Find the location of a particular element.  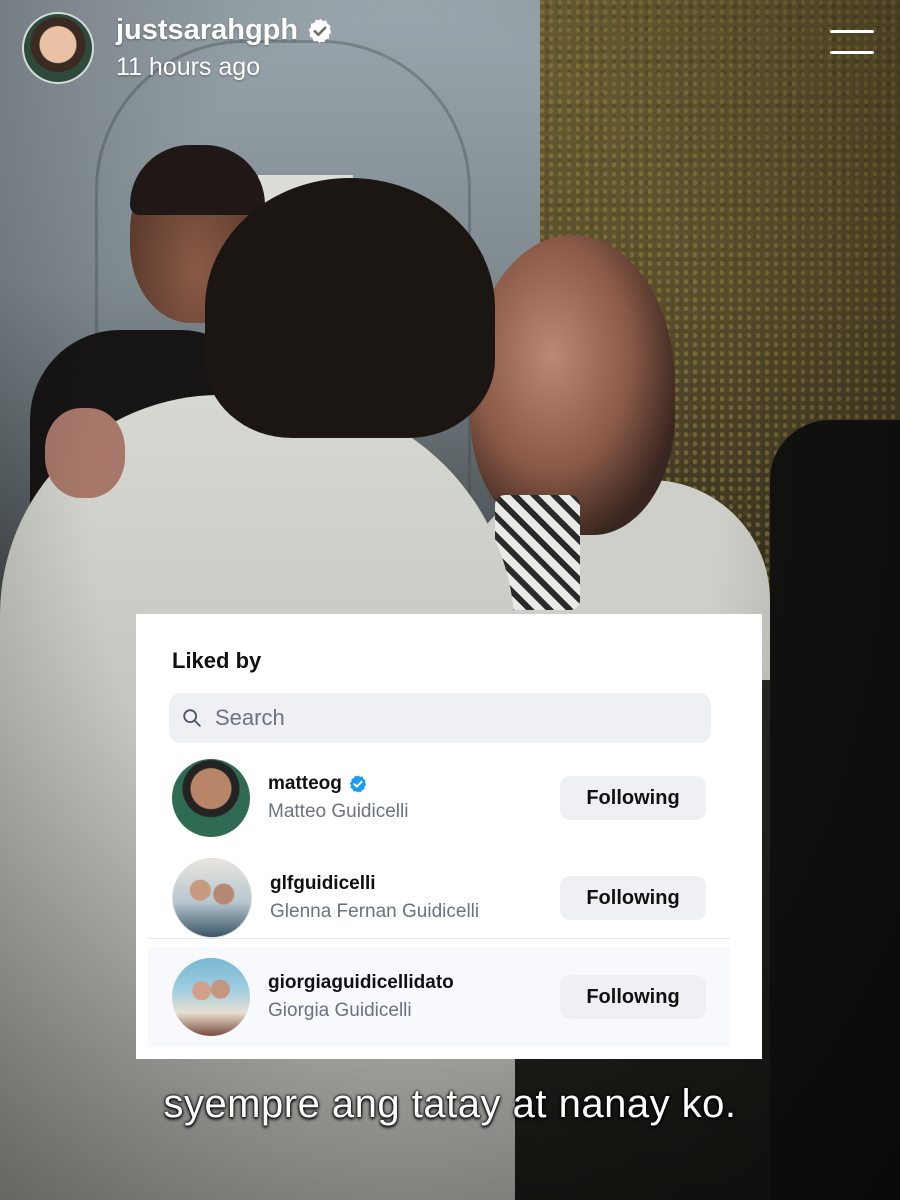

search-box is located at coordinates (440, 718).